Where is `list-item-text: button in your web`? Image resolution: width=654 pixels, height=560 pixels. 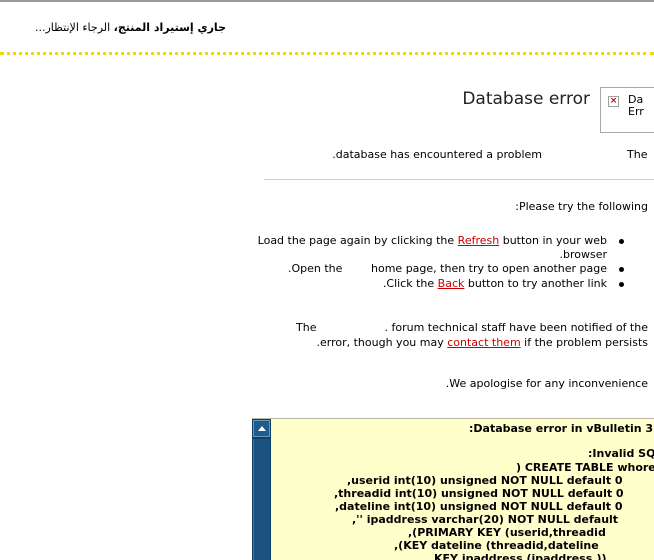 list-item-text: button in your web is located at coordinates (553, 240).